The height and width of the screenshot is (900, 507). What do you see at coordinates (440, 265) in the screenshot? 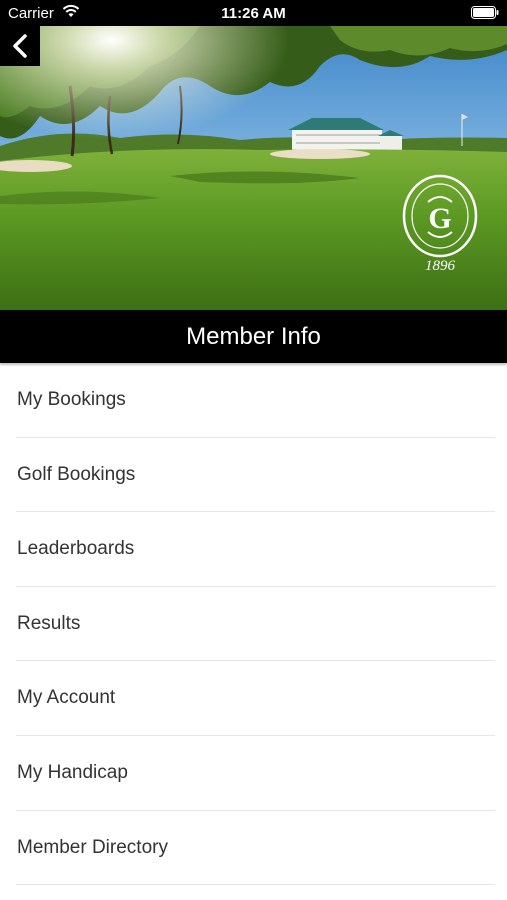
I see `logo-year: 1896` at bounding box center [440, 265].